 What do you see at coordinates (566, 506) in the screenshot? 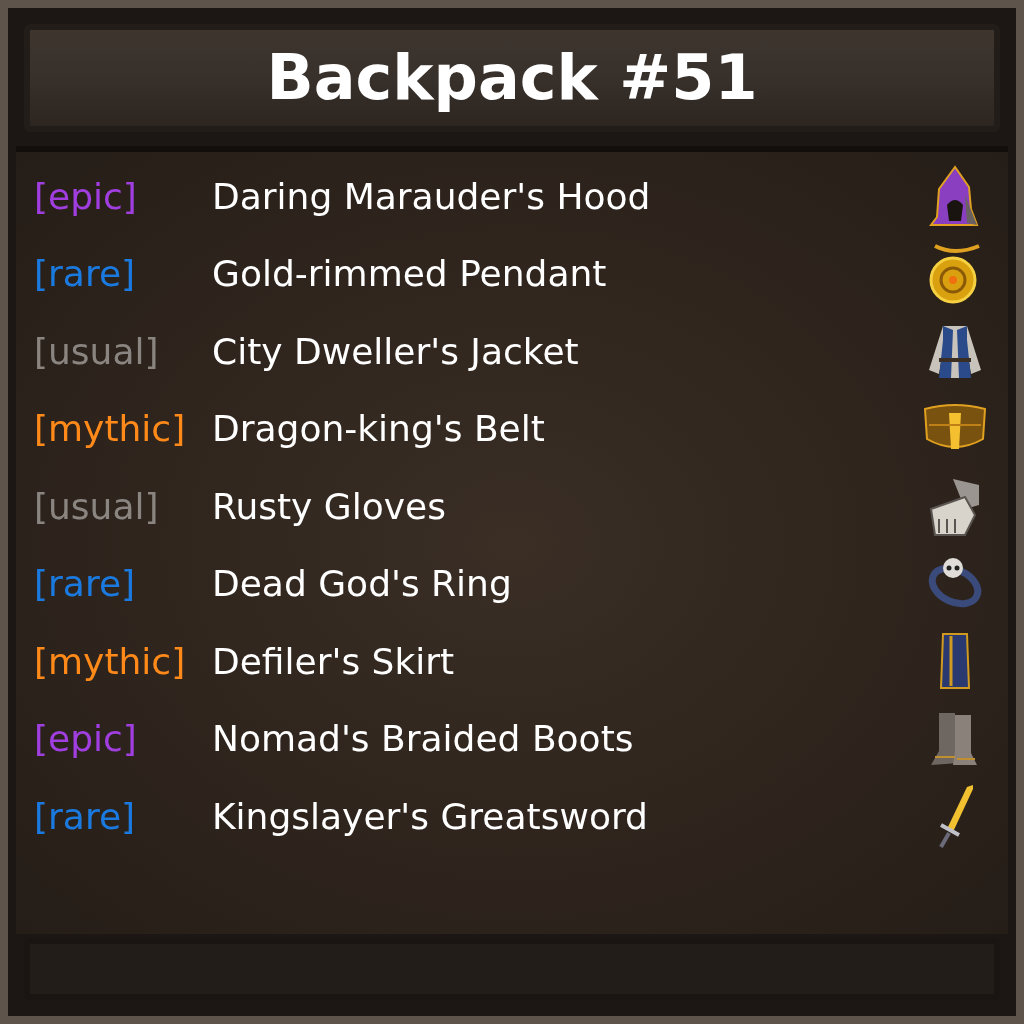
I see `item-name: Rusty Gloves` at bounding box center [566, 506].